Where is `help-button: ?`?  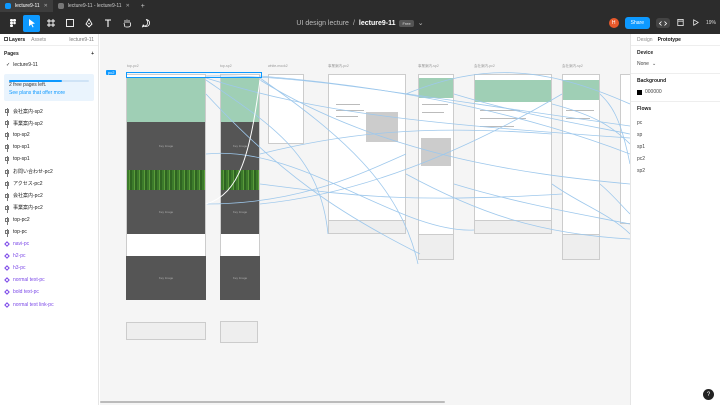
help-button: ? is located at coordinates (708, 394).